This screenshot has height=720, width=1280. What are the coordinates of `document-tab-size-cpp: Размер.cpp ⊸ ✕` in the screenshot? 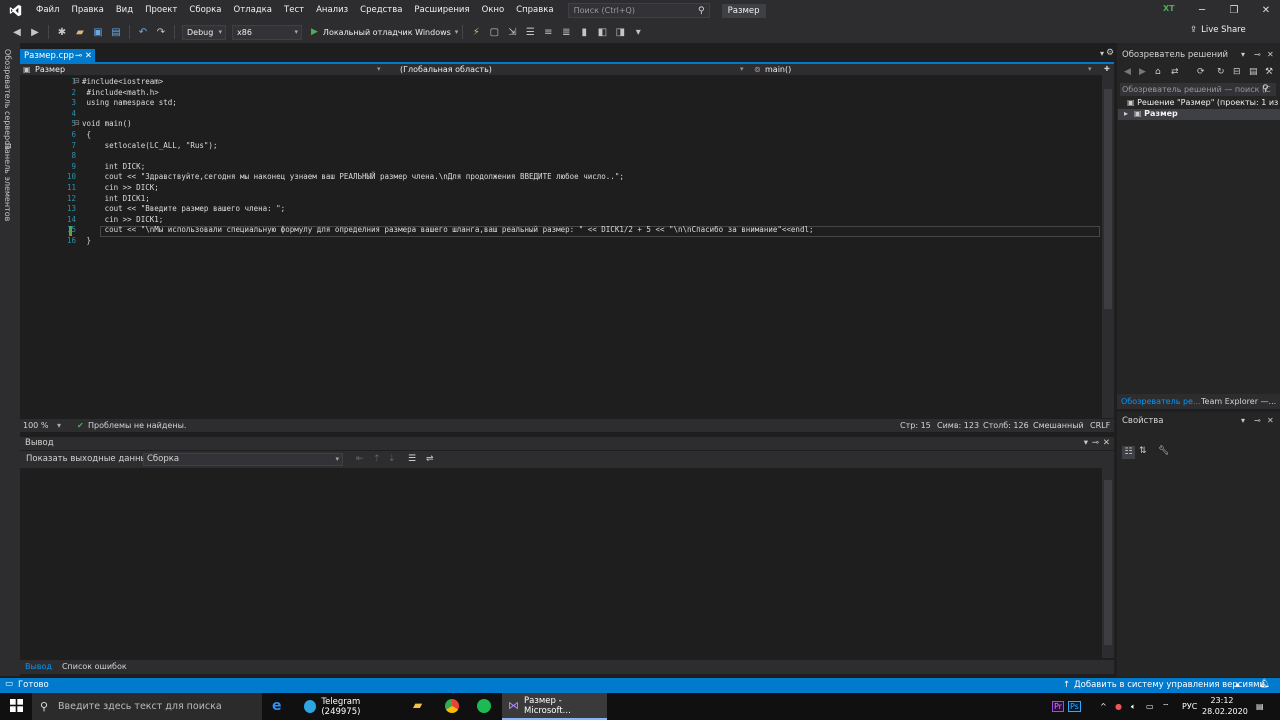 It's located at (57, 56).